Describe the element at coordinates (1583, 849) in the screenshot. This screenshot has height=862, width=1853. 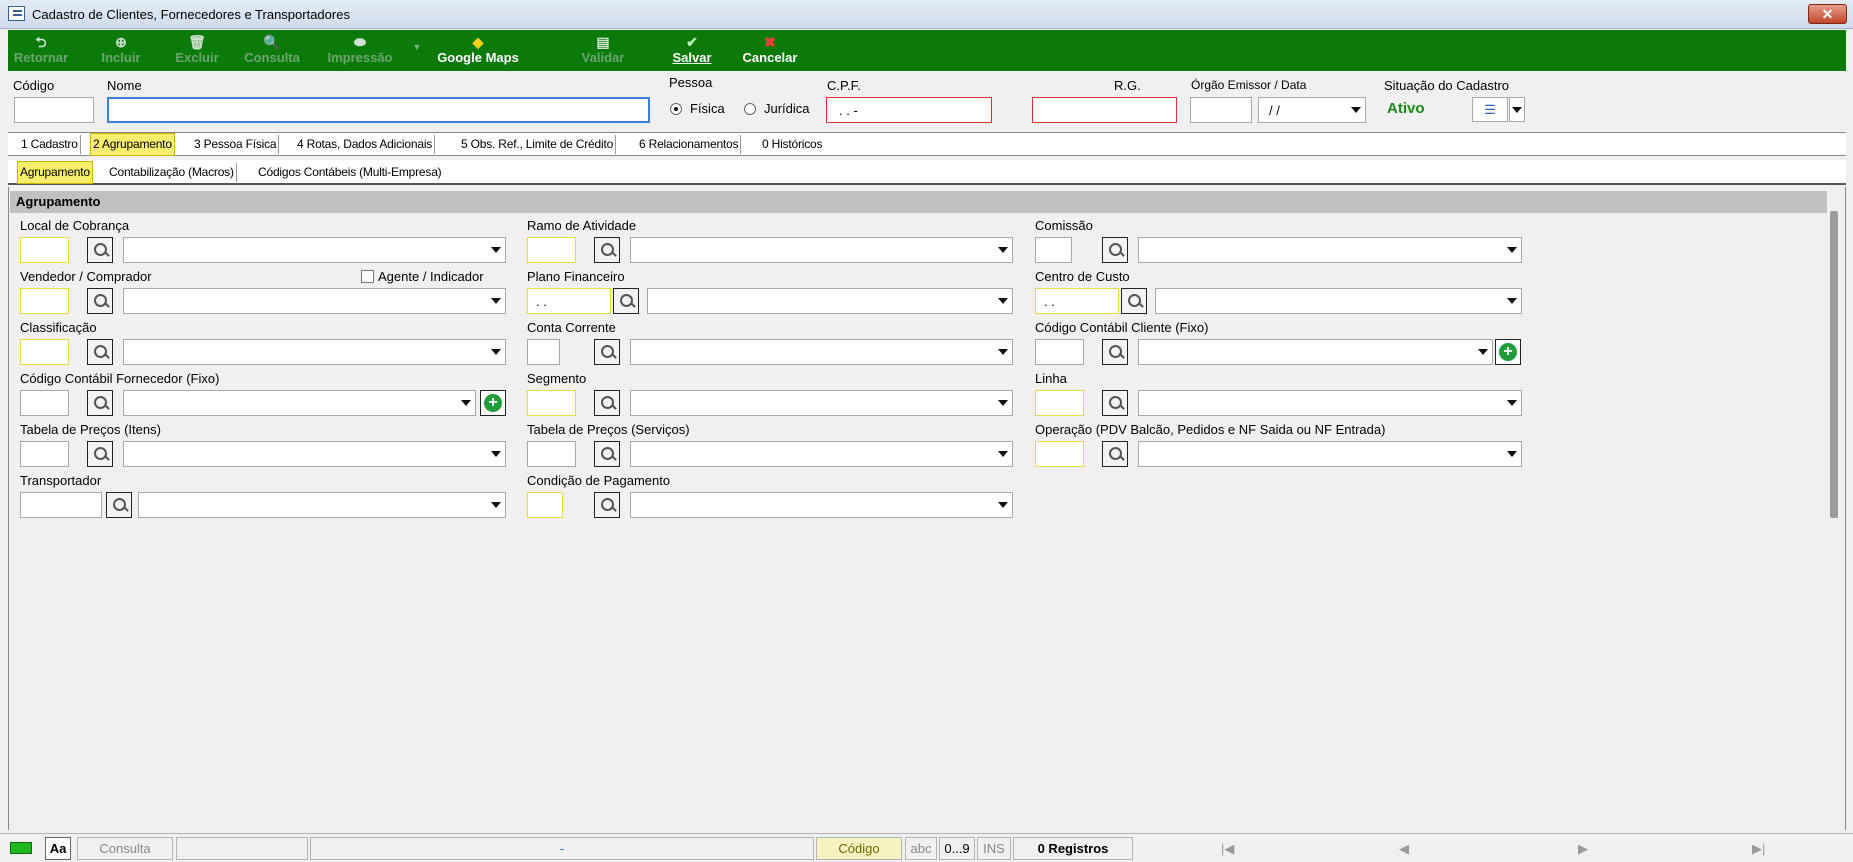
I see `next-record-icon: ▶` at that location.